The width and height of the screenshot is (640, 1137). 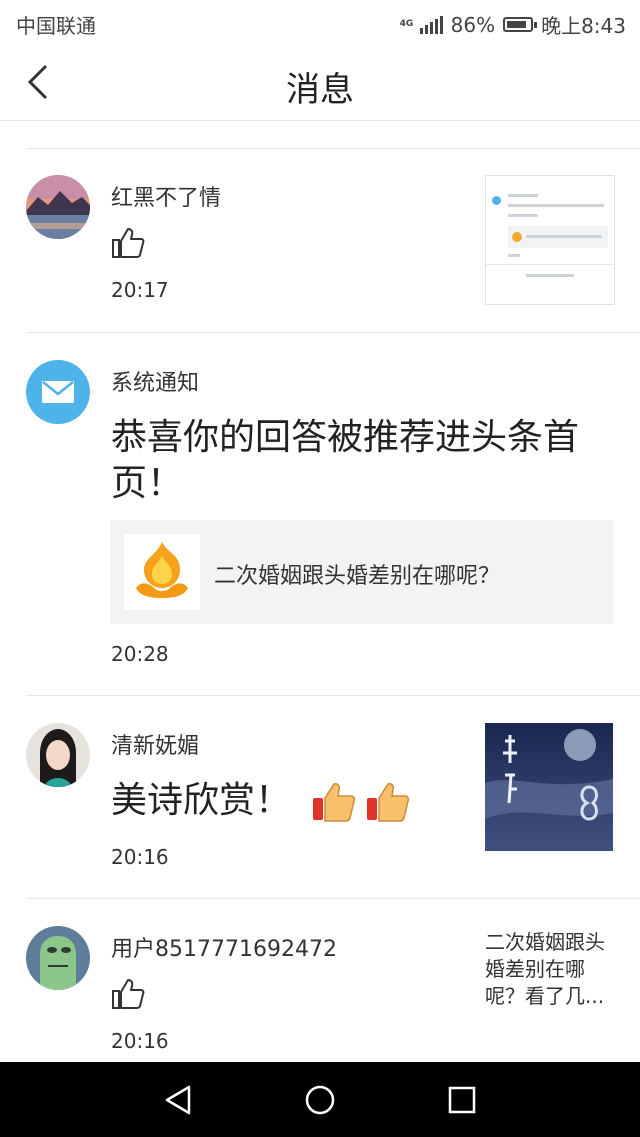 What do you see at coordinates (224, 949) in the screenshot?
I see `sender-name: 用户8517771692472` at bounding box center [224, 949].